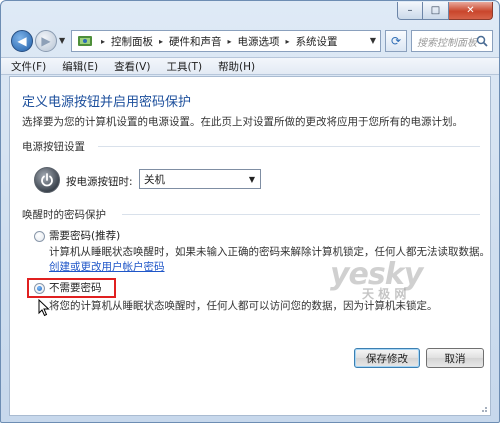 The width and height of the screenshot is (500, 423). Describe the element at coordinates (39, 236) in the screenshot. I see `require-password-radio` at that location.